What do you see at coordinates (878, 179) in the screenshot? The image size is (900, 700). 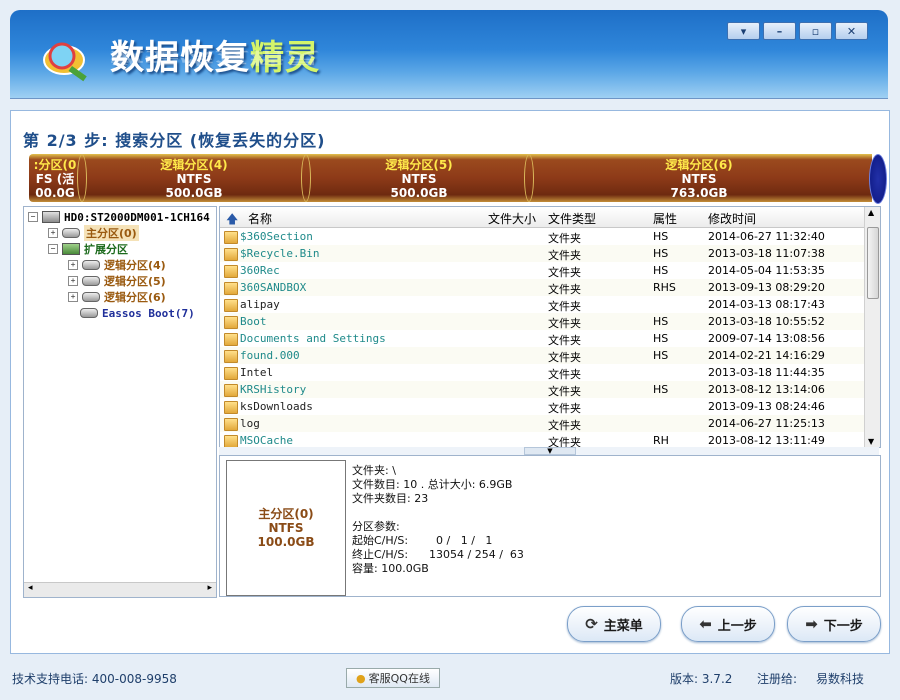 I see `partition-bar-end-cap` at bounding box center [878, 179].